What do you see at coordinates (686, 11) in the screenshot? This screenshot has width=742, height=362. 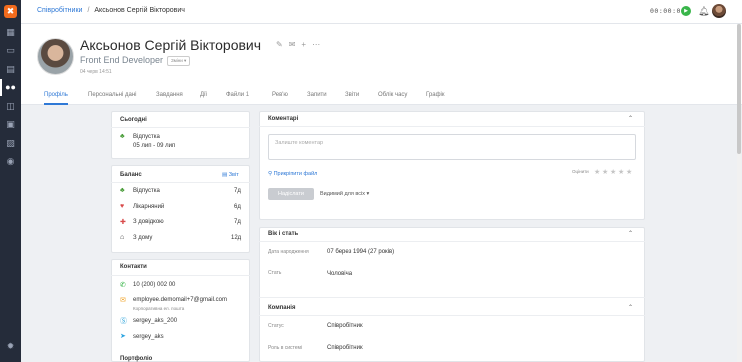 I see `play-icon: ▶` at bounding box center [686, 11].